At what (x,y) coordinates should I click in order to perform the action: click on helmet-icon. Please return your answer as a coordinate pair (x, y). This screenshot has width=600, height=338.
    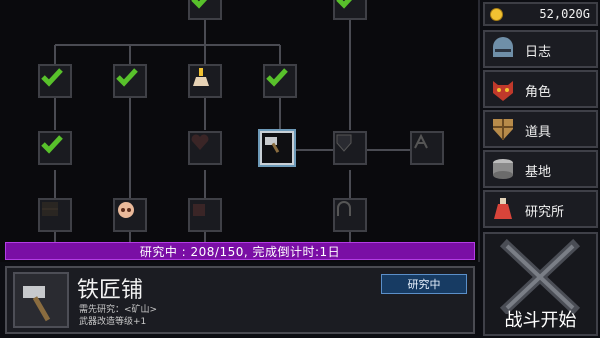
    Looking at the image, I should click on (503, 47).